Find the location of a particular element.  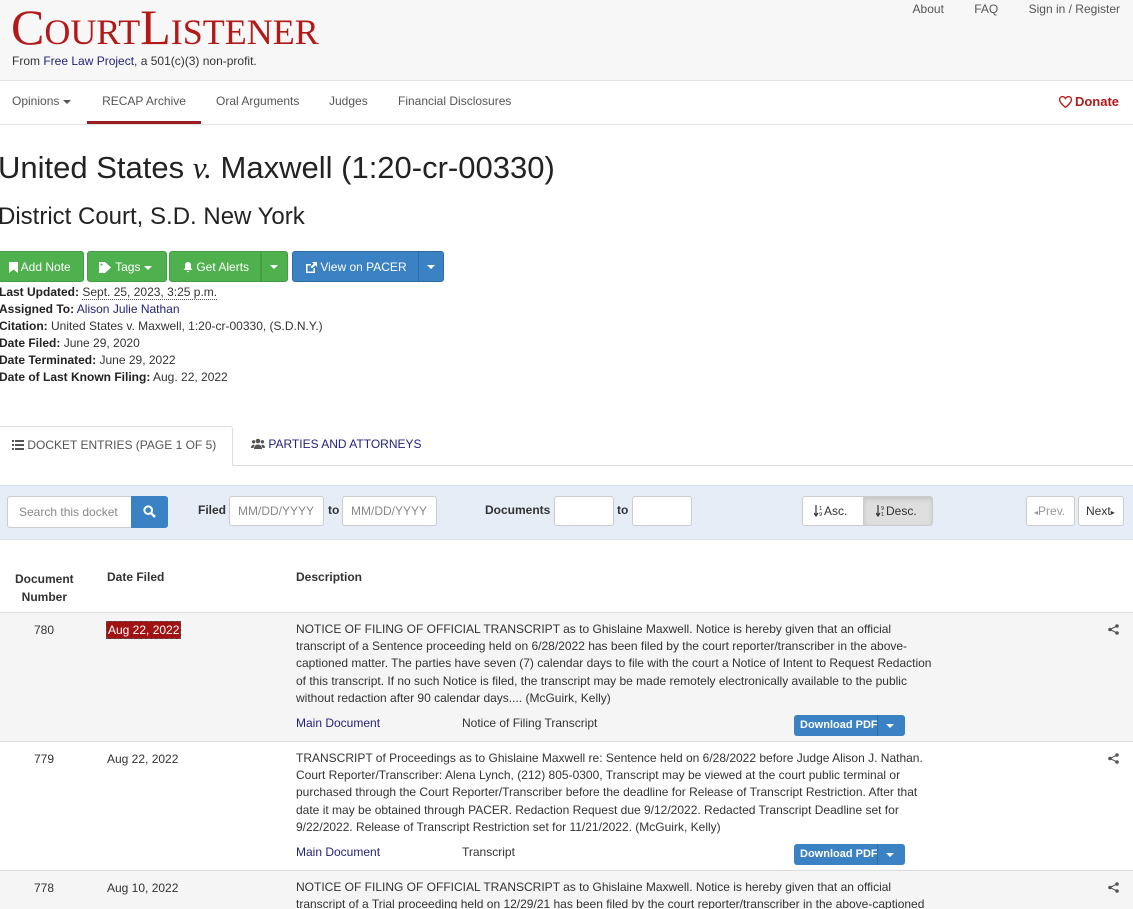

nav-opinions: Opinions is located at coordinates (42, 102).